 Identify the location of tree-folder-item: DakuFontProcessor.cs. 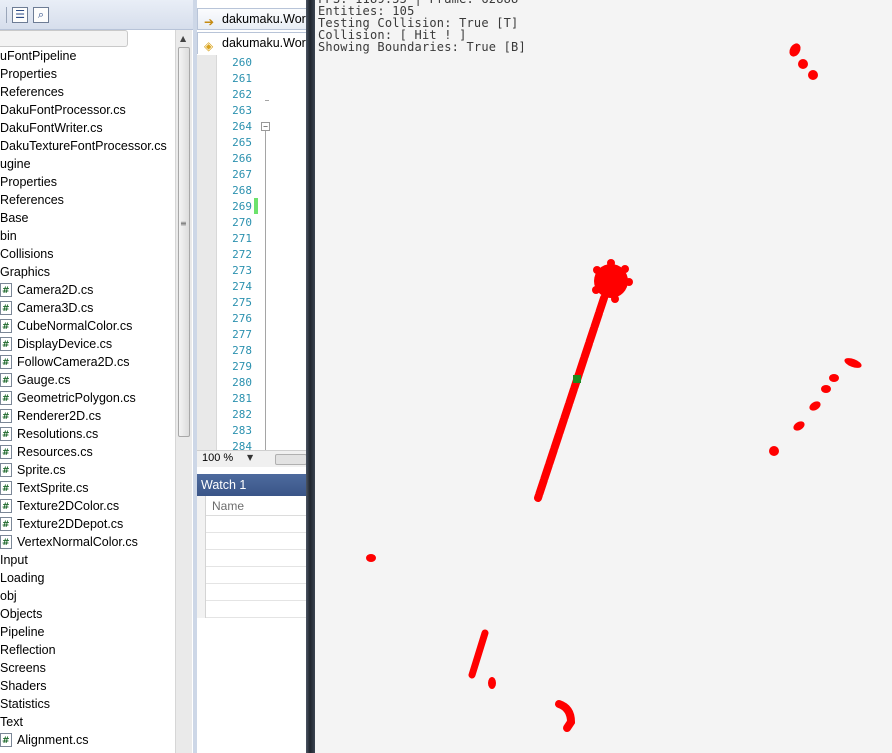
(87, 110).